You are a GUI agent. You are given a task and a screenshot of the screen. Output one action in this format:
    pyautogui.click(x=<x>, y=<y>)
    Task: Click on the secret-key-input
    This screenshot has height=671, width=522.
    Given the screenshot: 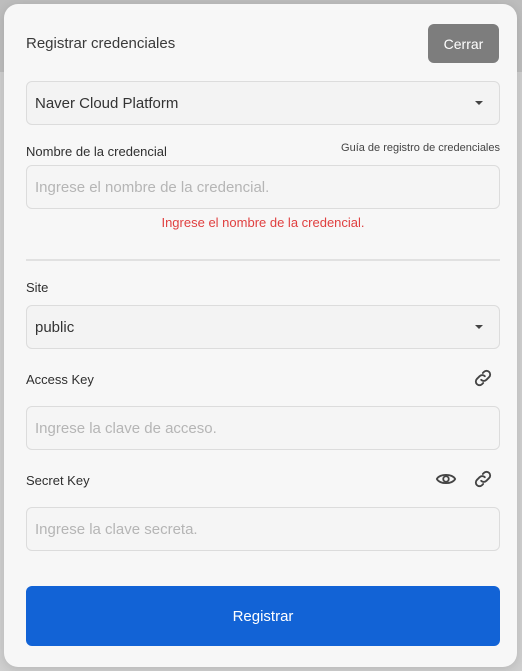 What is the action you would take?
    pyautogui.click(x=263, y=529)
    